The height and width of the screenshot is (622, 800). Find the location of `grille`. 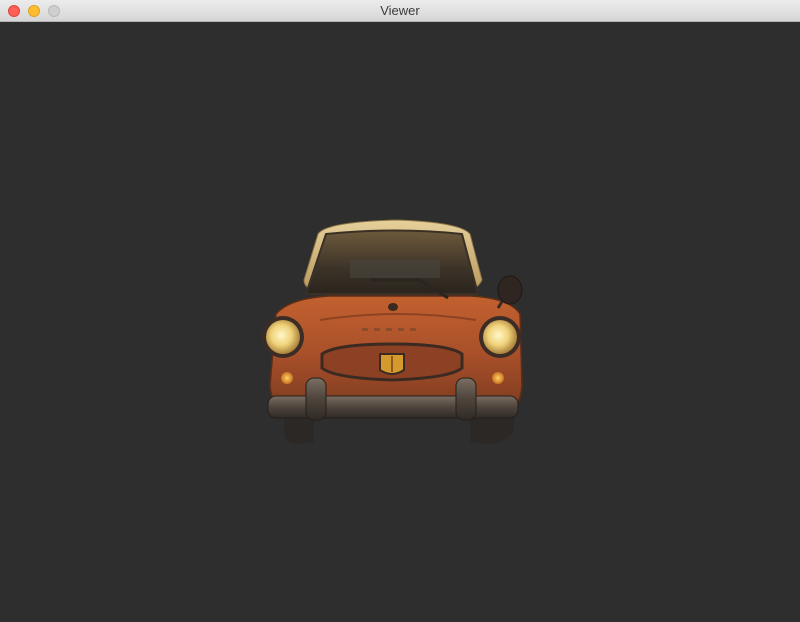

grille is located at coordinates (392, 362).